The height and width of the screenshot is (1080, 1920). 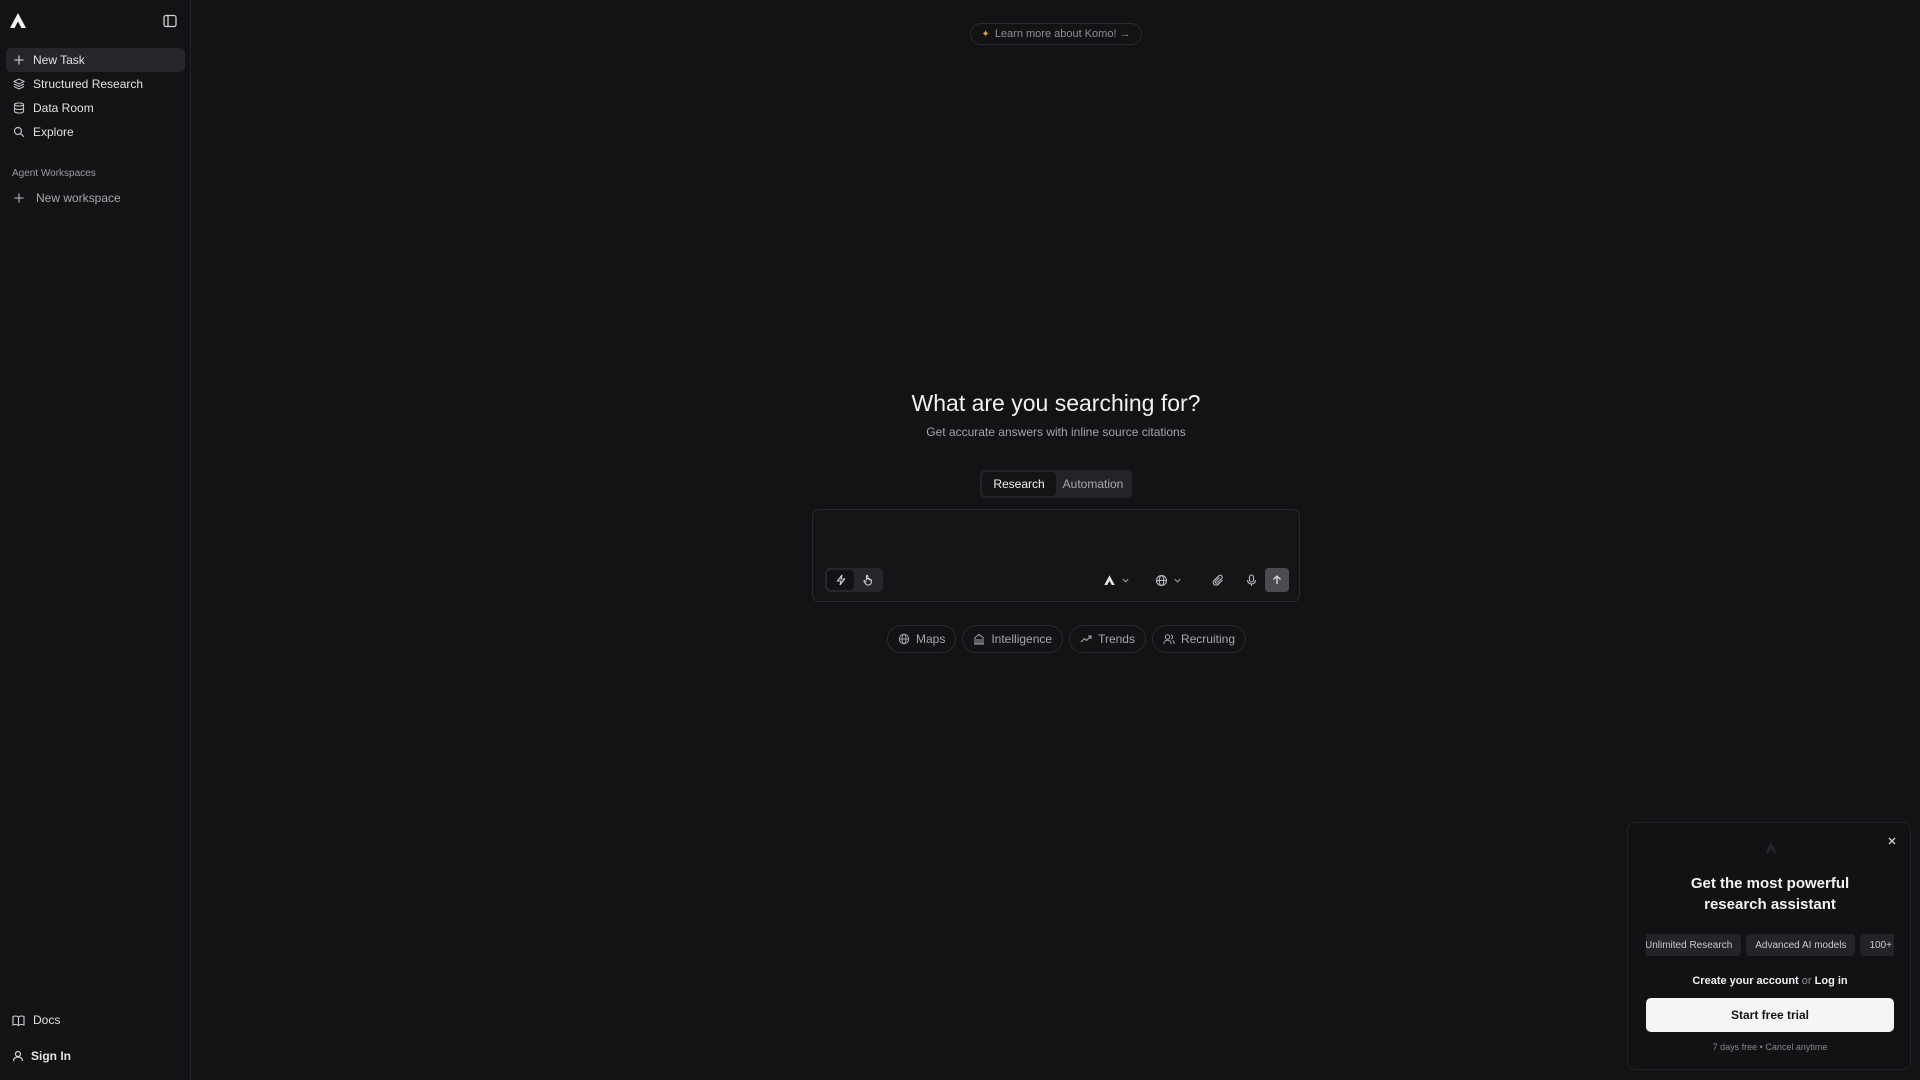 I want to click on chip-maps: Maps, so click(x=922, y=639).